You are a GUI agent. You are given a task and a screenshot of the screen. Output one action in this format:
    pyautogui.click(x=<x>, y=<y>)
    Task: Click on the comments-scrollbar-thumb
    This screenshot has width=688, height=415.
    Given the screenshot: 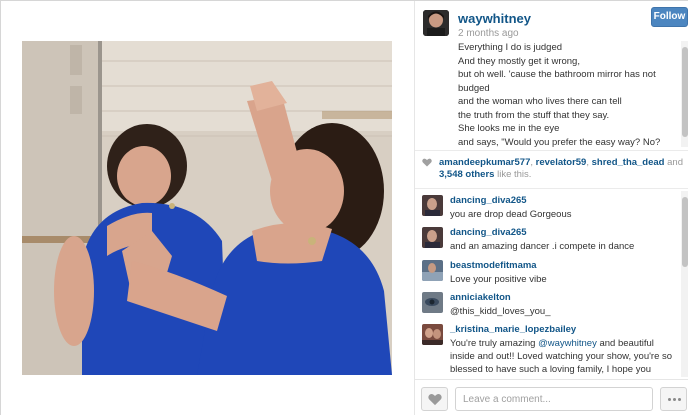 What is the action you would take?
    pyautogui.click(x=685, y=232)
    